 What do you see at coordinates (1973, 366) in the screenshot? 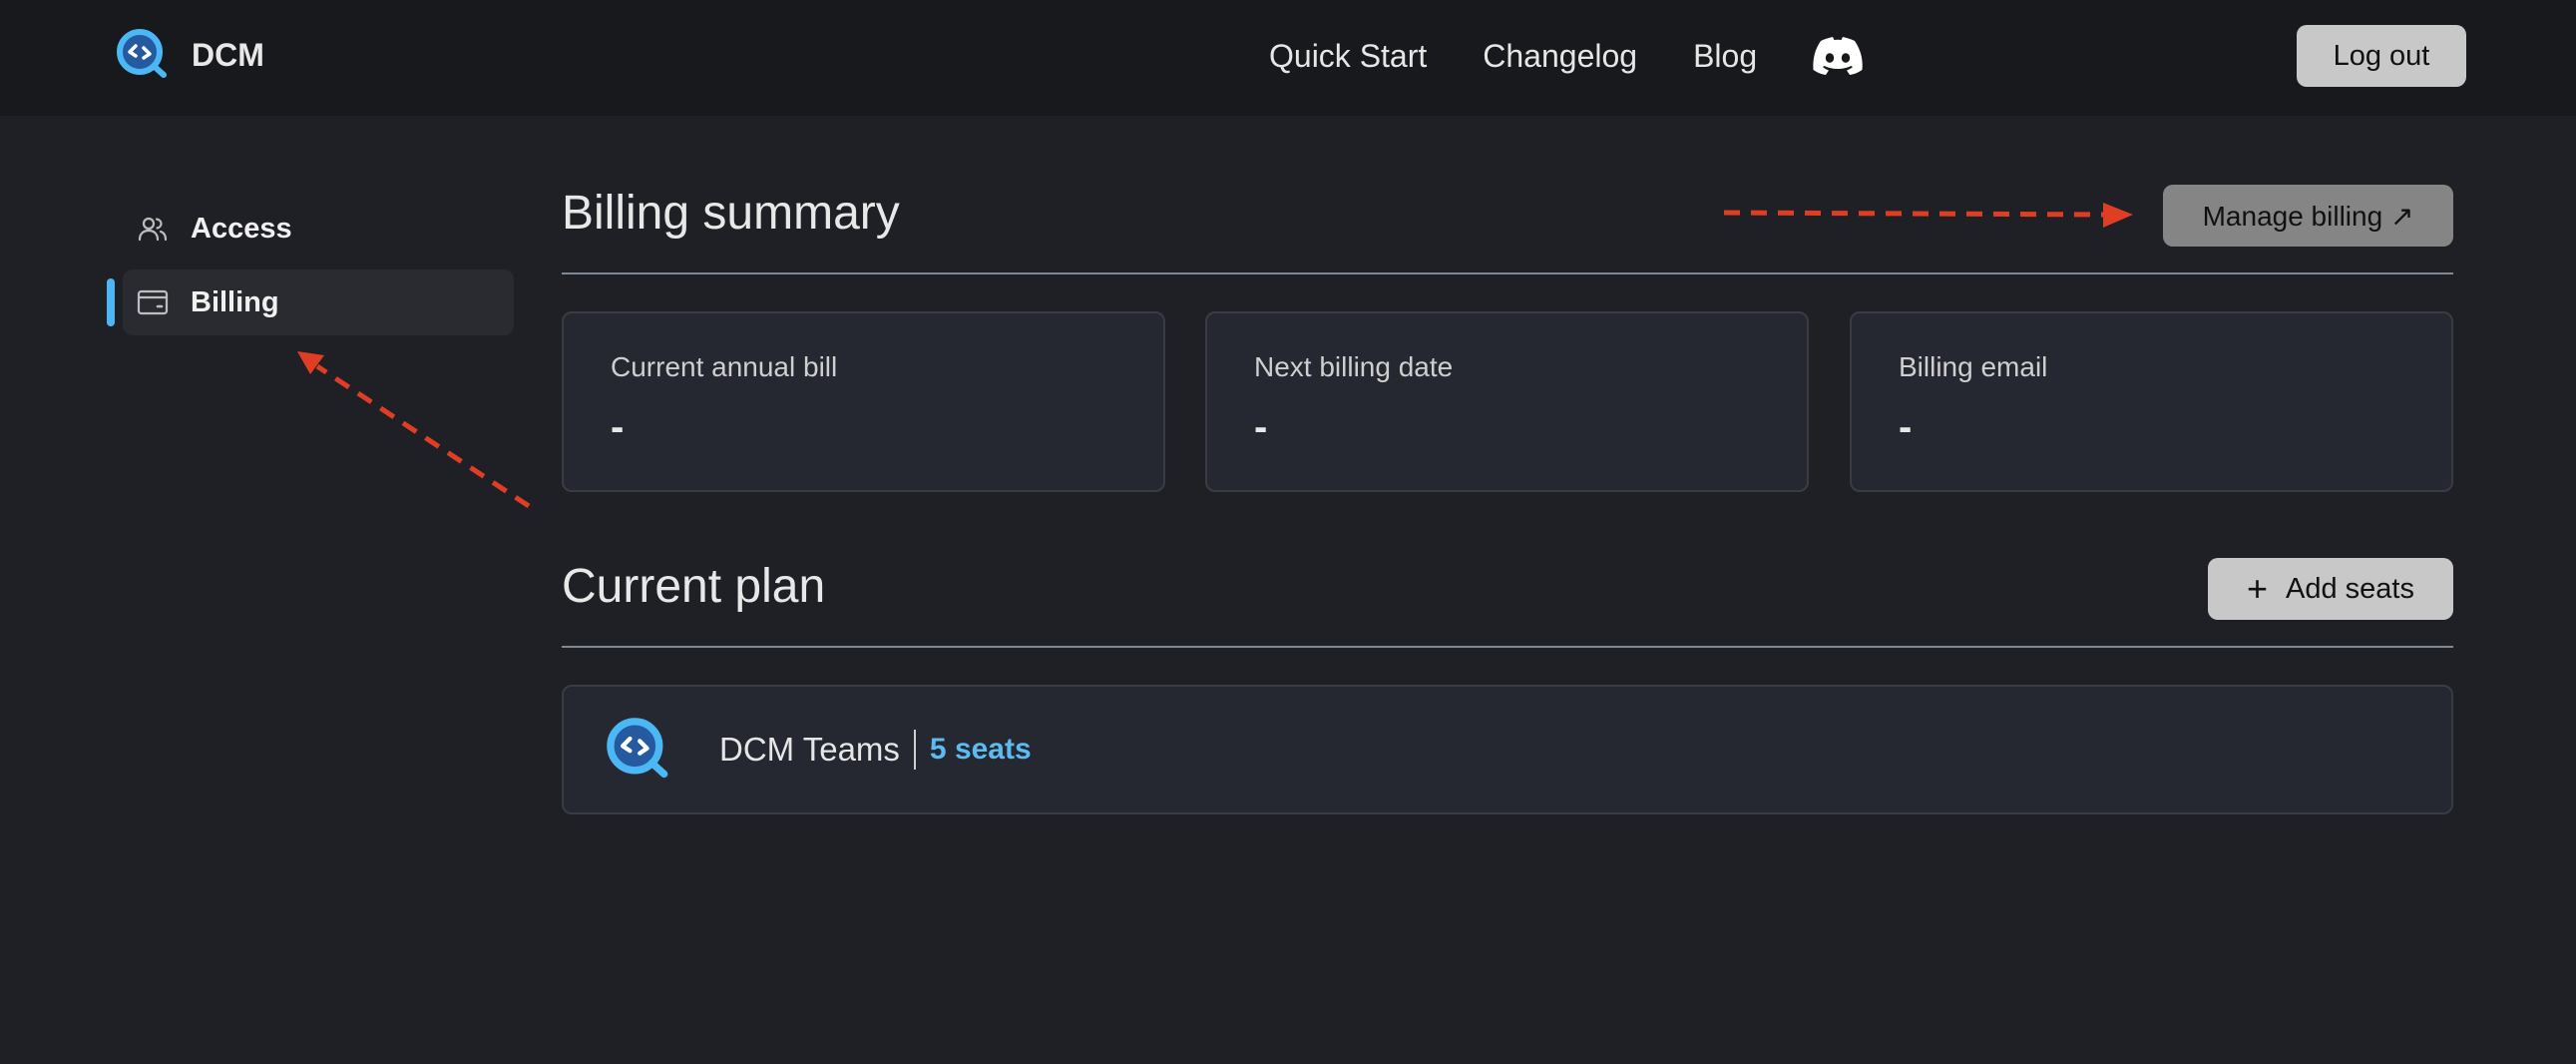
I see `card-label: Billing email` at bounding box center [1973, 366].